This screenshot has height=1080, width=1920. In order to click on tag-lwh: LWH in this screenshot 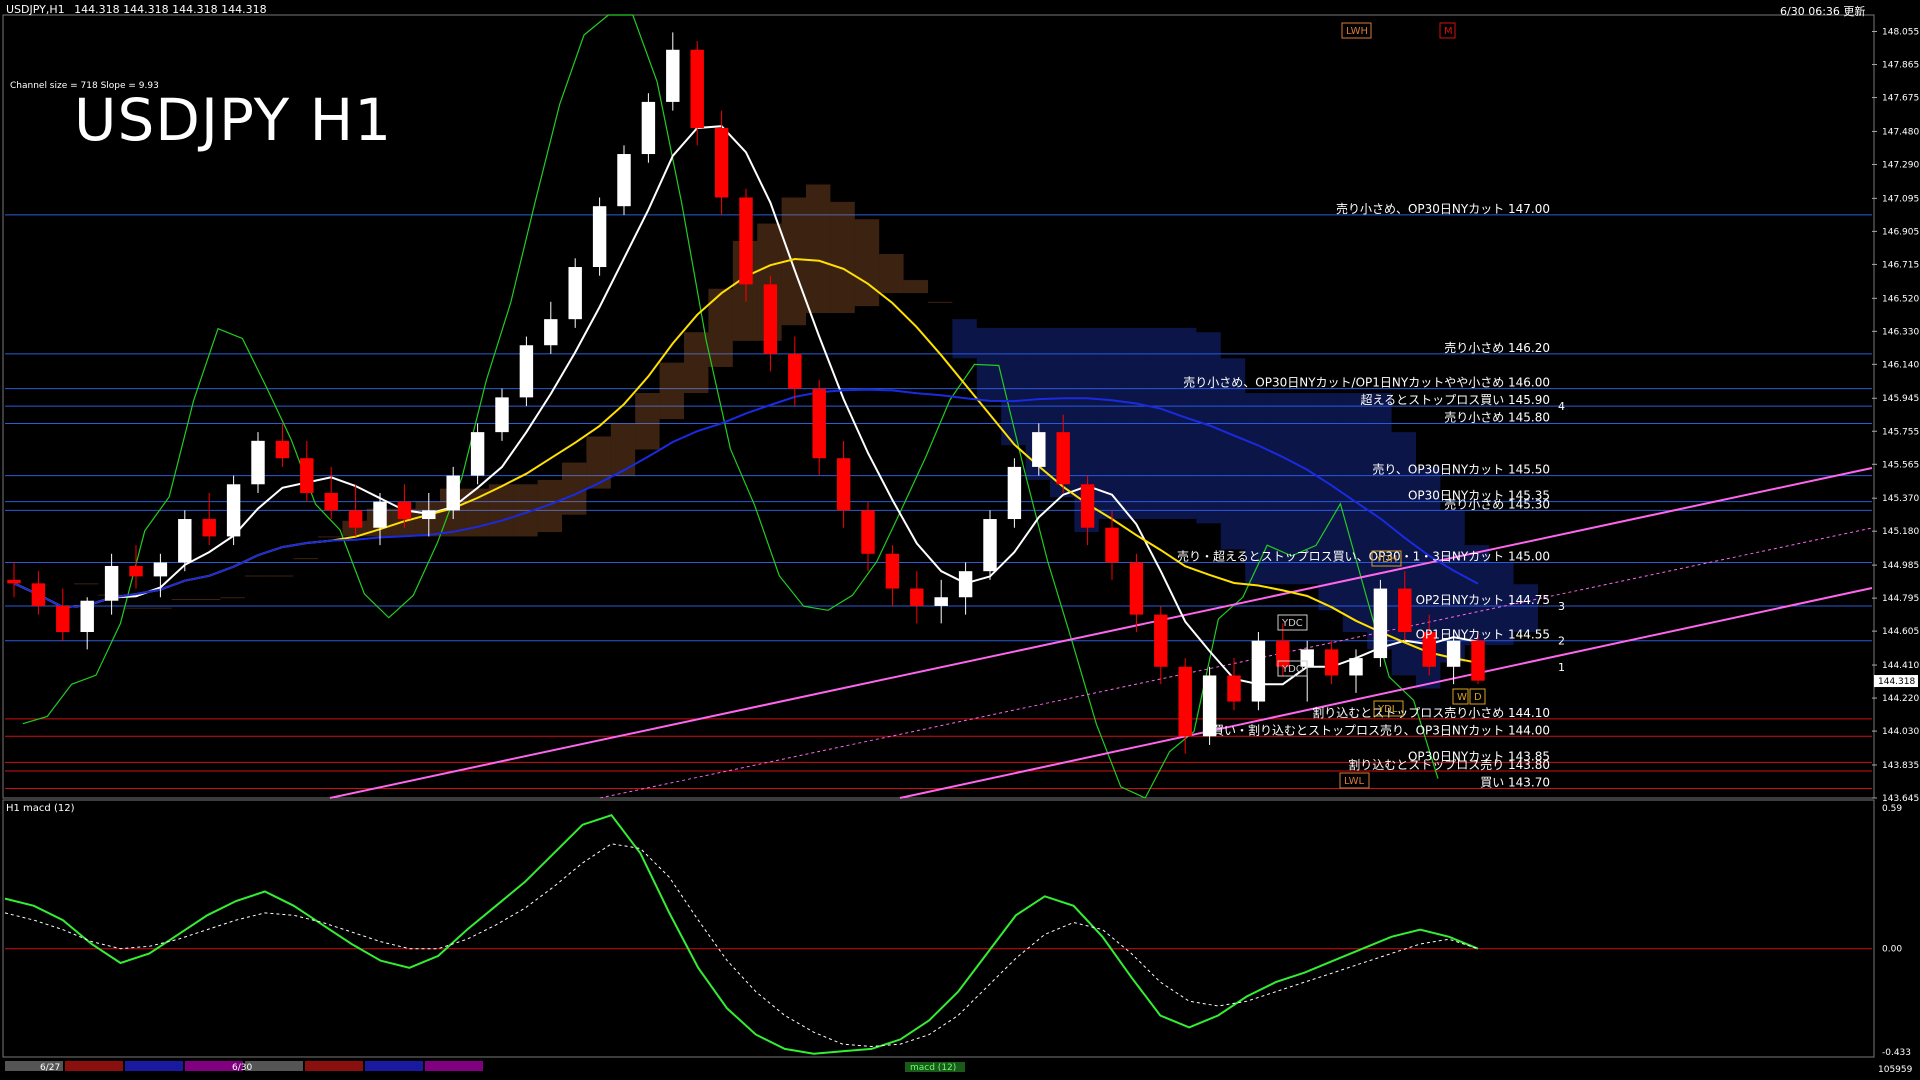, I will do `click(1357, 31)`.